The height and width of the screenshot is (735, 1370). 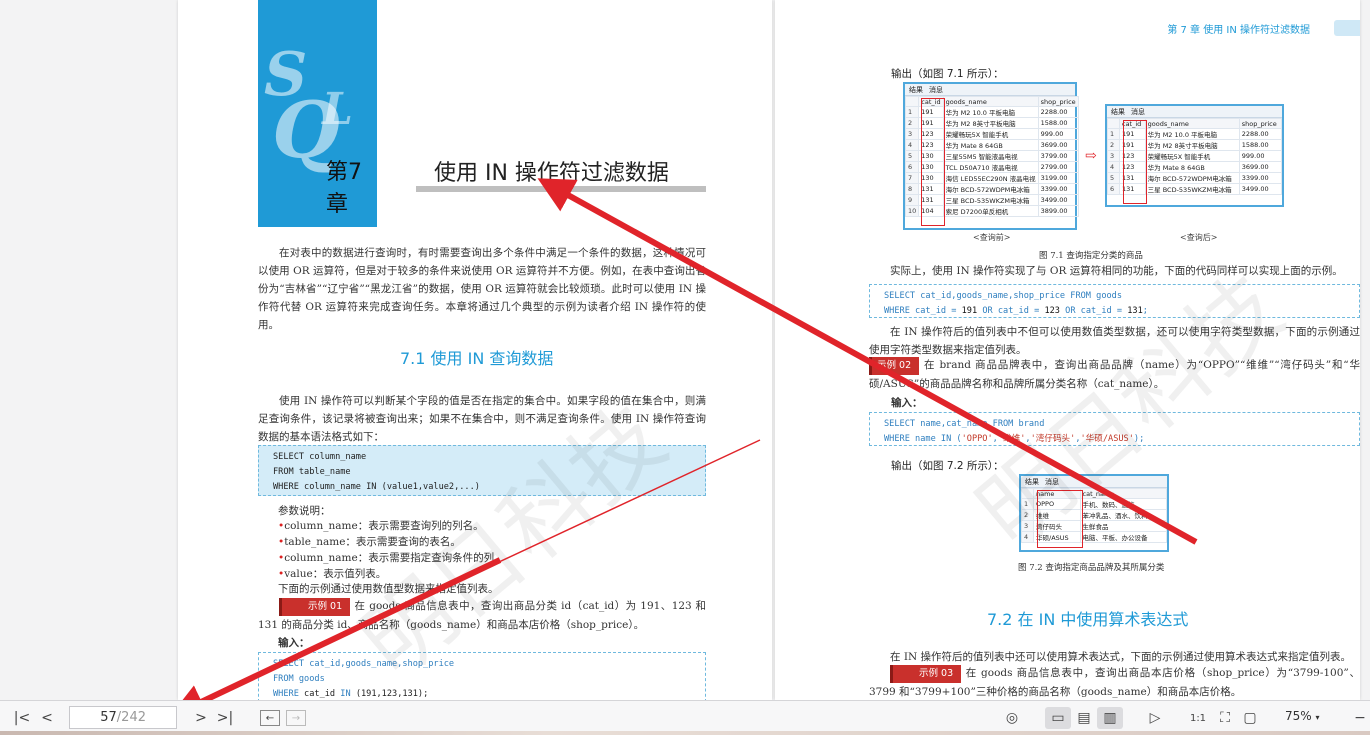 I want to click on bottom-strip, so click(x=685, y=733).